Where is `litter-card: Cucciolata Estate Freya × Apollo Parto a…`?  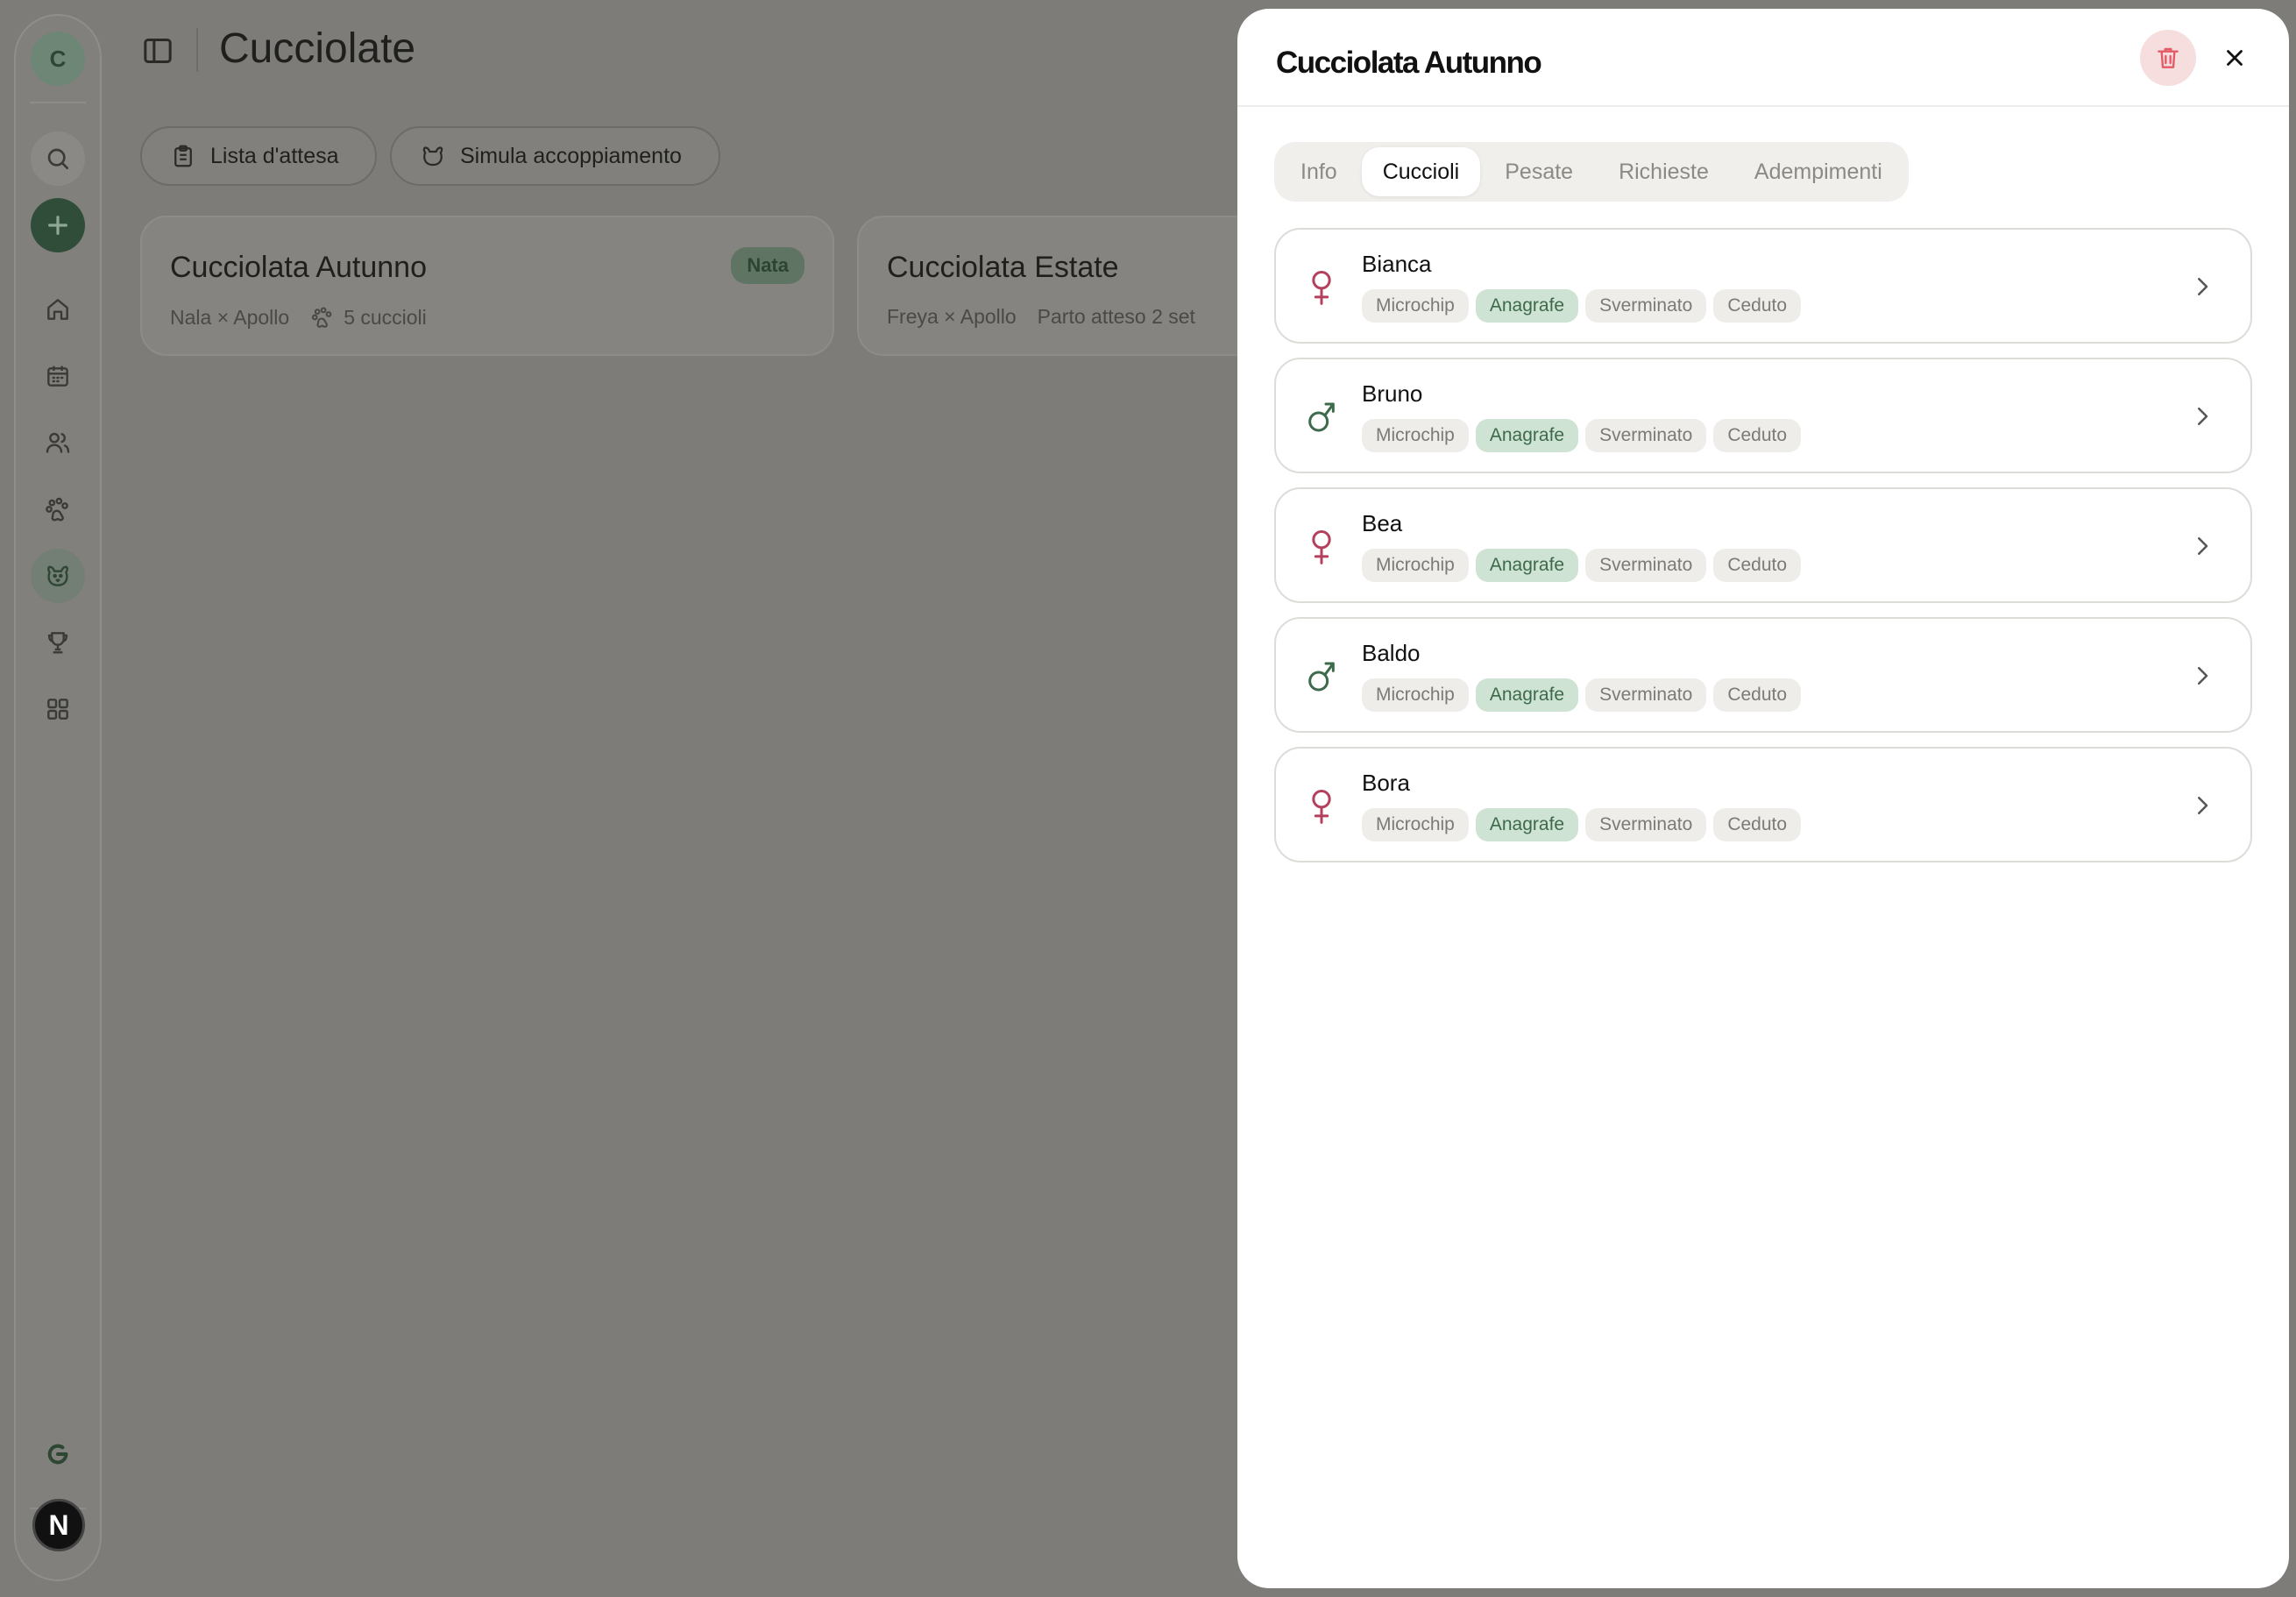
litter-card: Cucciolata Estate Freya × Apollo Parto a… is located at coordinates (1076, 286).